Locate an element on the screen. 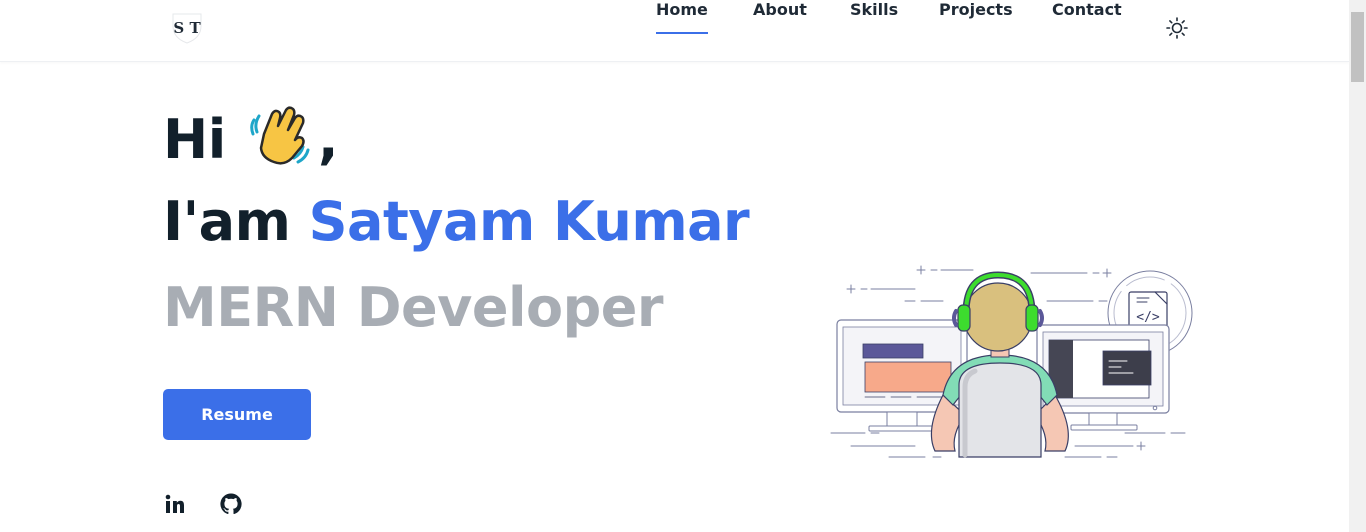  svg-text: S T is located at coordinates (187, 28).